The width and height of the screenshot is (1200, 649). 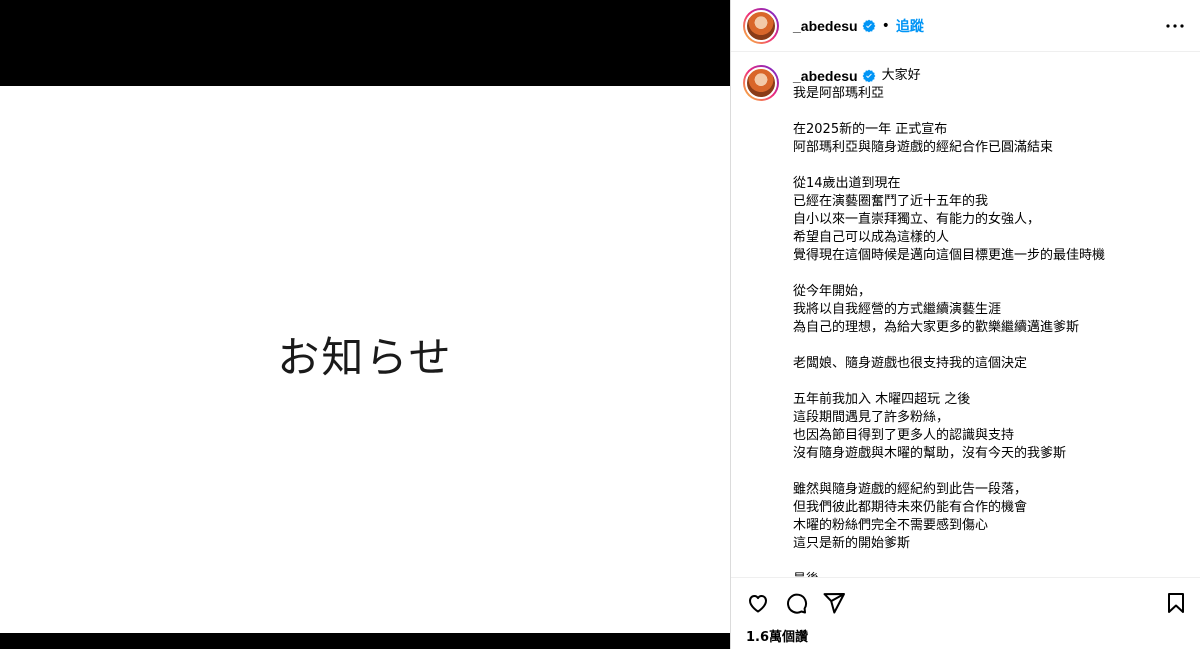 I want to click on caption-head: _abedesu 大家好, so click(x=990, y=76).